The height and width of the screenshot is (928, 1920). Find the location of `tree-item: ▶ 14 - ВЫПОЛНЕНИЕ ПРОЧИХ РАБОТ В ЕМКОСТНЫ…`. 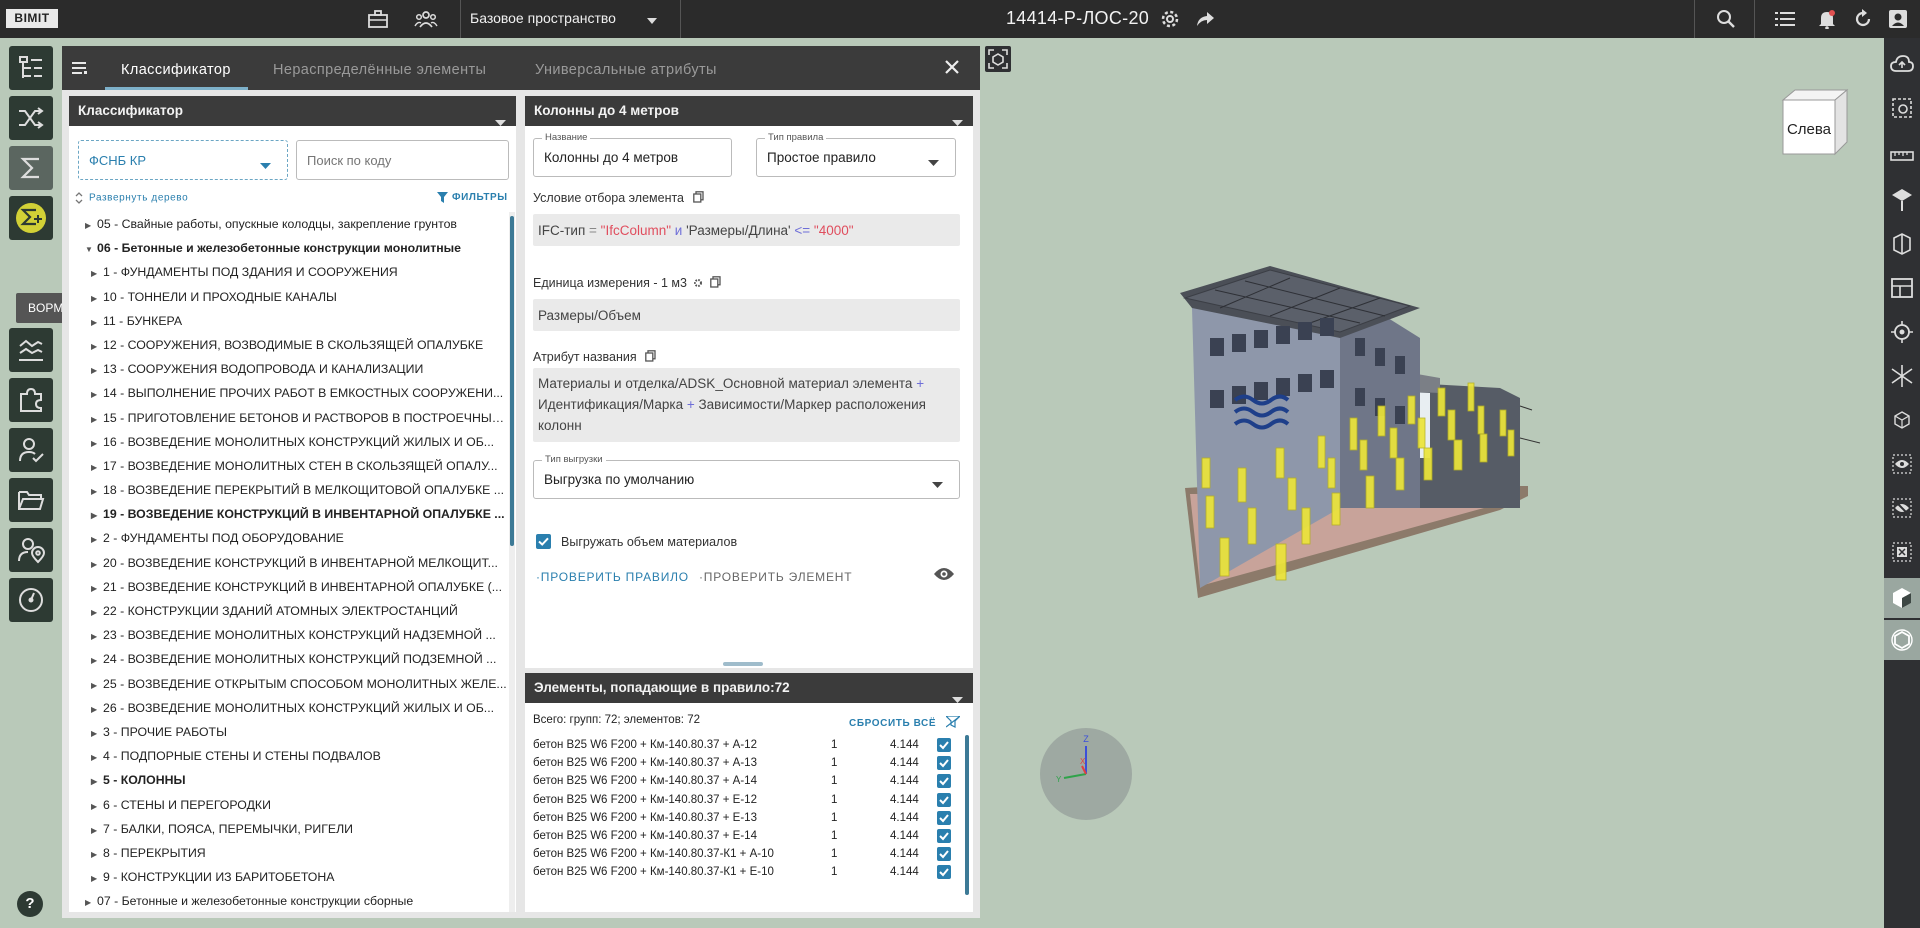

tree-item: ▶ 14 - ВЫПОЛНЕНИЕ ПРОЧИХ РАБОТ В ЕМКОСТНЫ… is located at coordinates (289, 393).